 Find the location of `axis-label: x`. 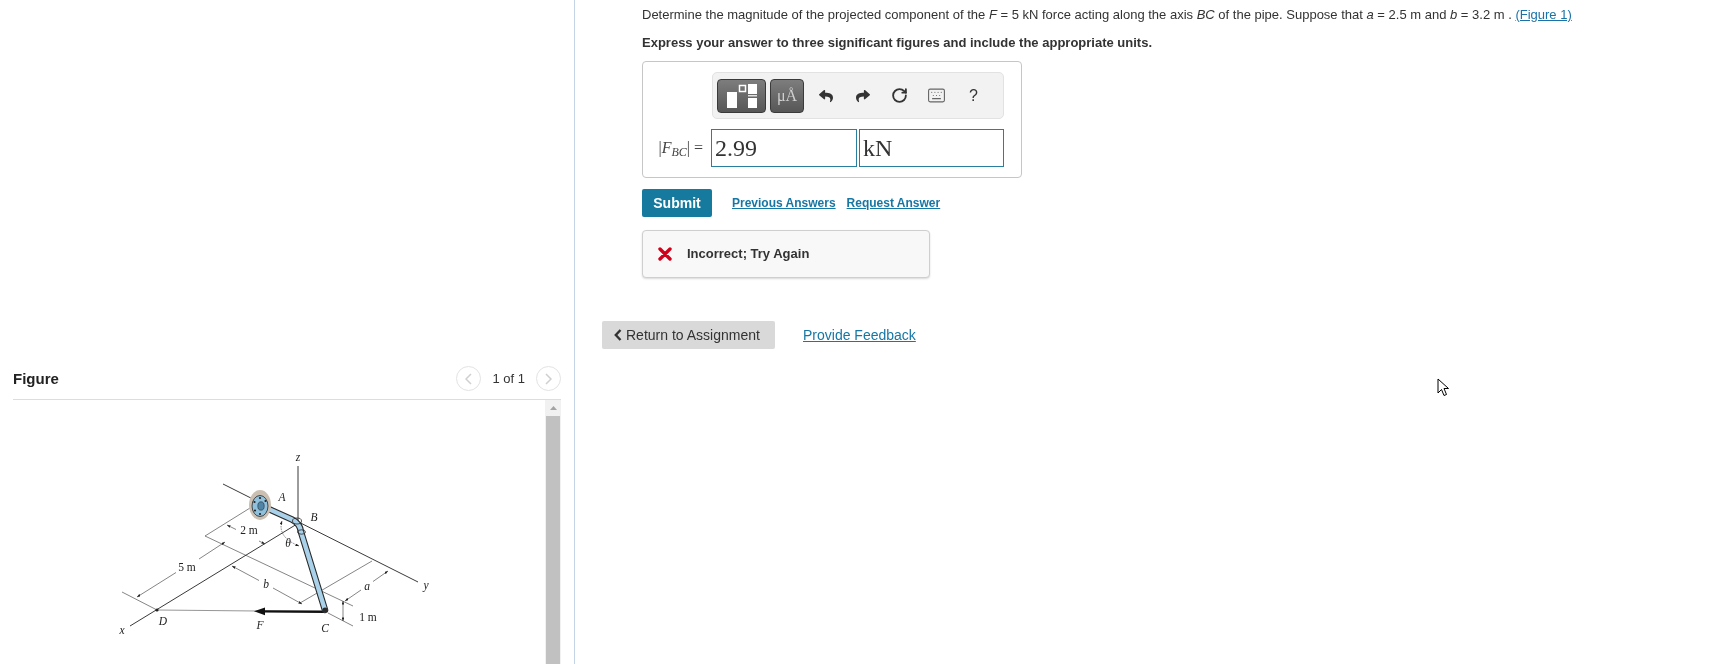

axis-label: x is located at coordinates (122, 630).